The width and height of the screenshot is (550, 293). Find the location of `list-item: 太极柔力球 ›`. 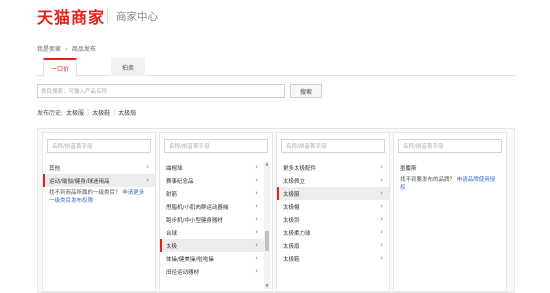

list-item: 太极柔力球 › is located at coordinates (333, 232).